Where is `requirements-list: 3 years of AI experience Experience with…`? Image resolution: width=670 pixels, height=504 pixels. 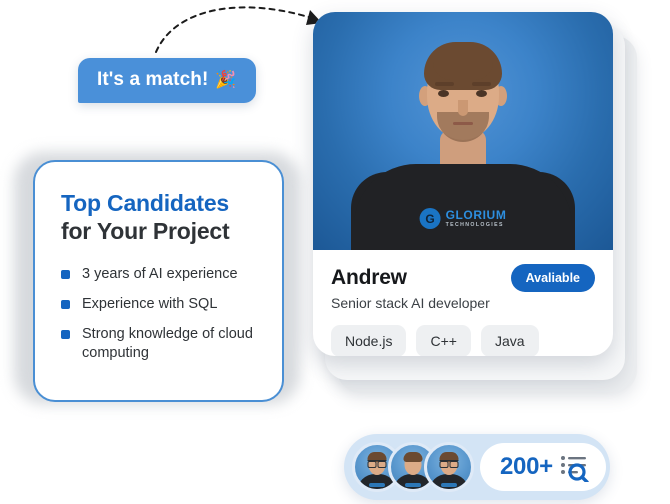
requirements-list: 3 years of AI experience Experience with… is located at coordinates (160, 314).